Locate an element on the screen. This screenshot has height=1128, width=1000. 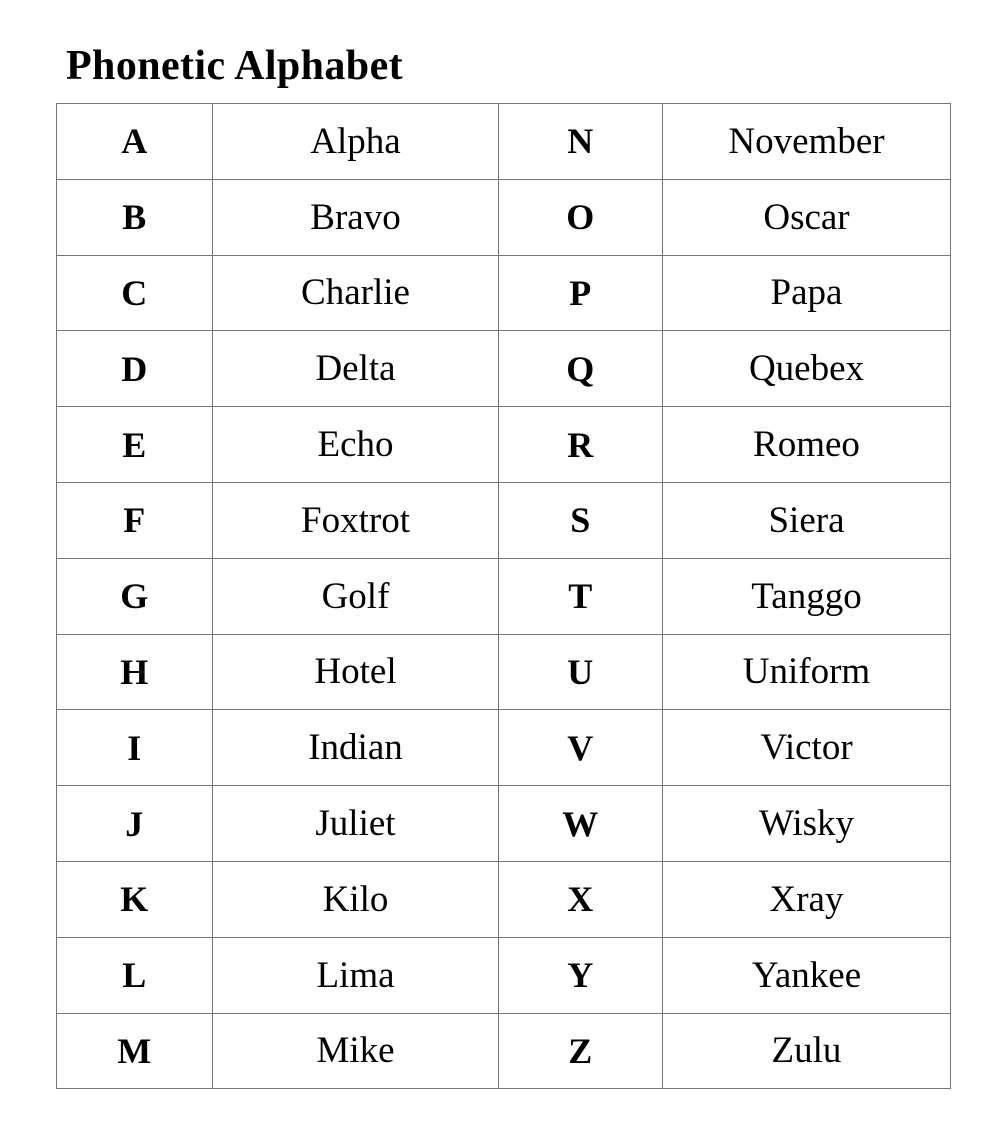
table-row: K Kilo X Xray is located at coordinates (503, 899).